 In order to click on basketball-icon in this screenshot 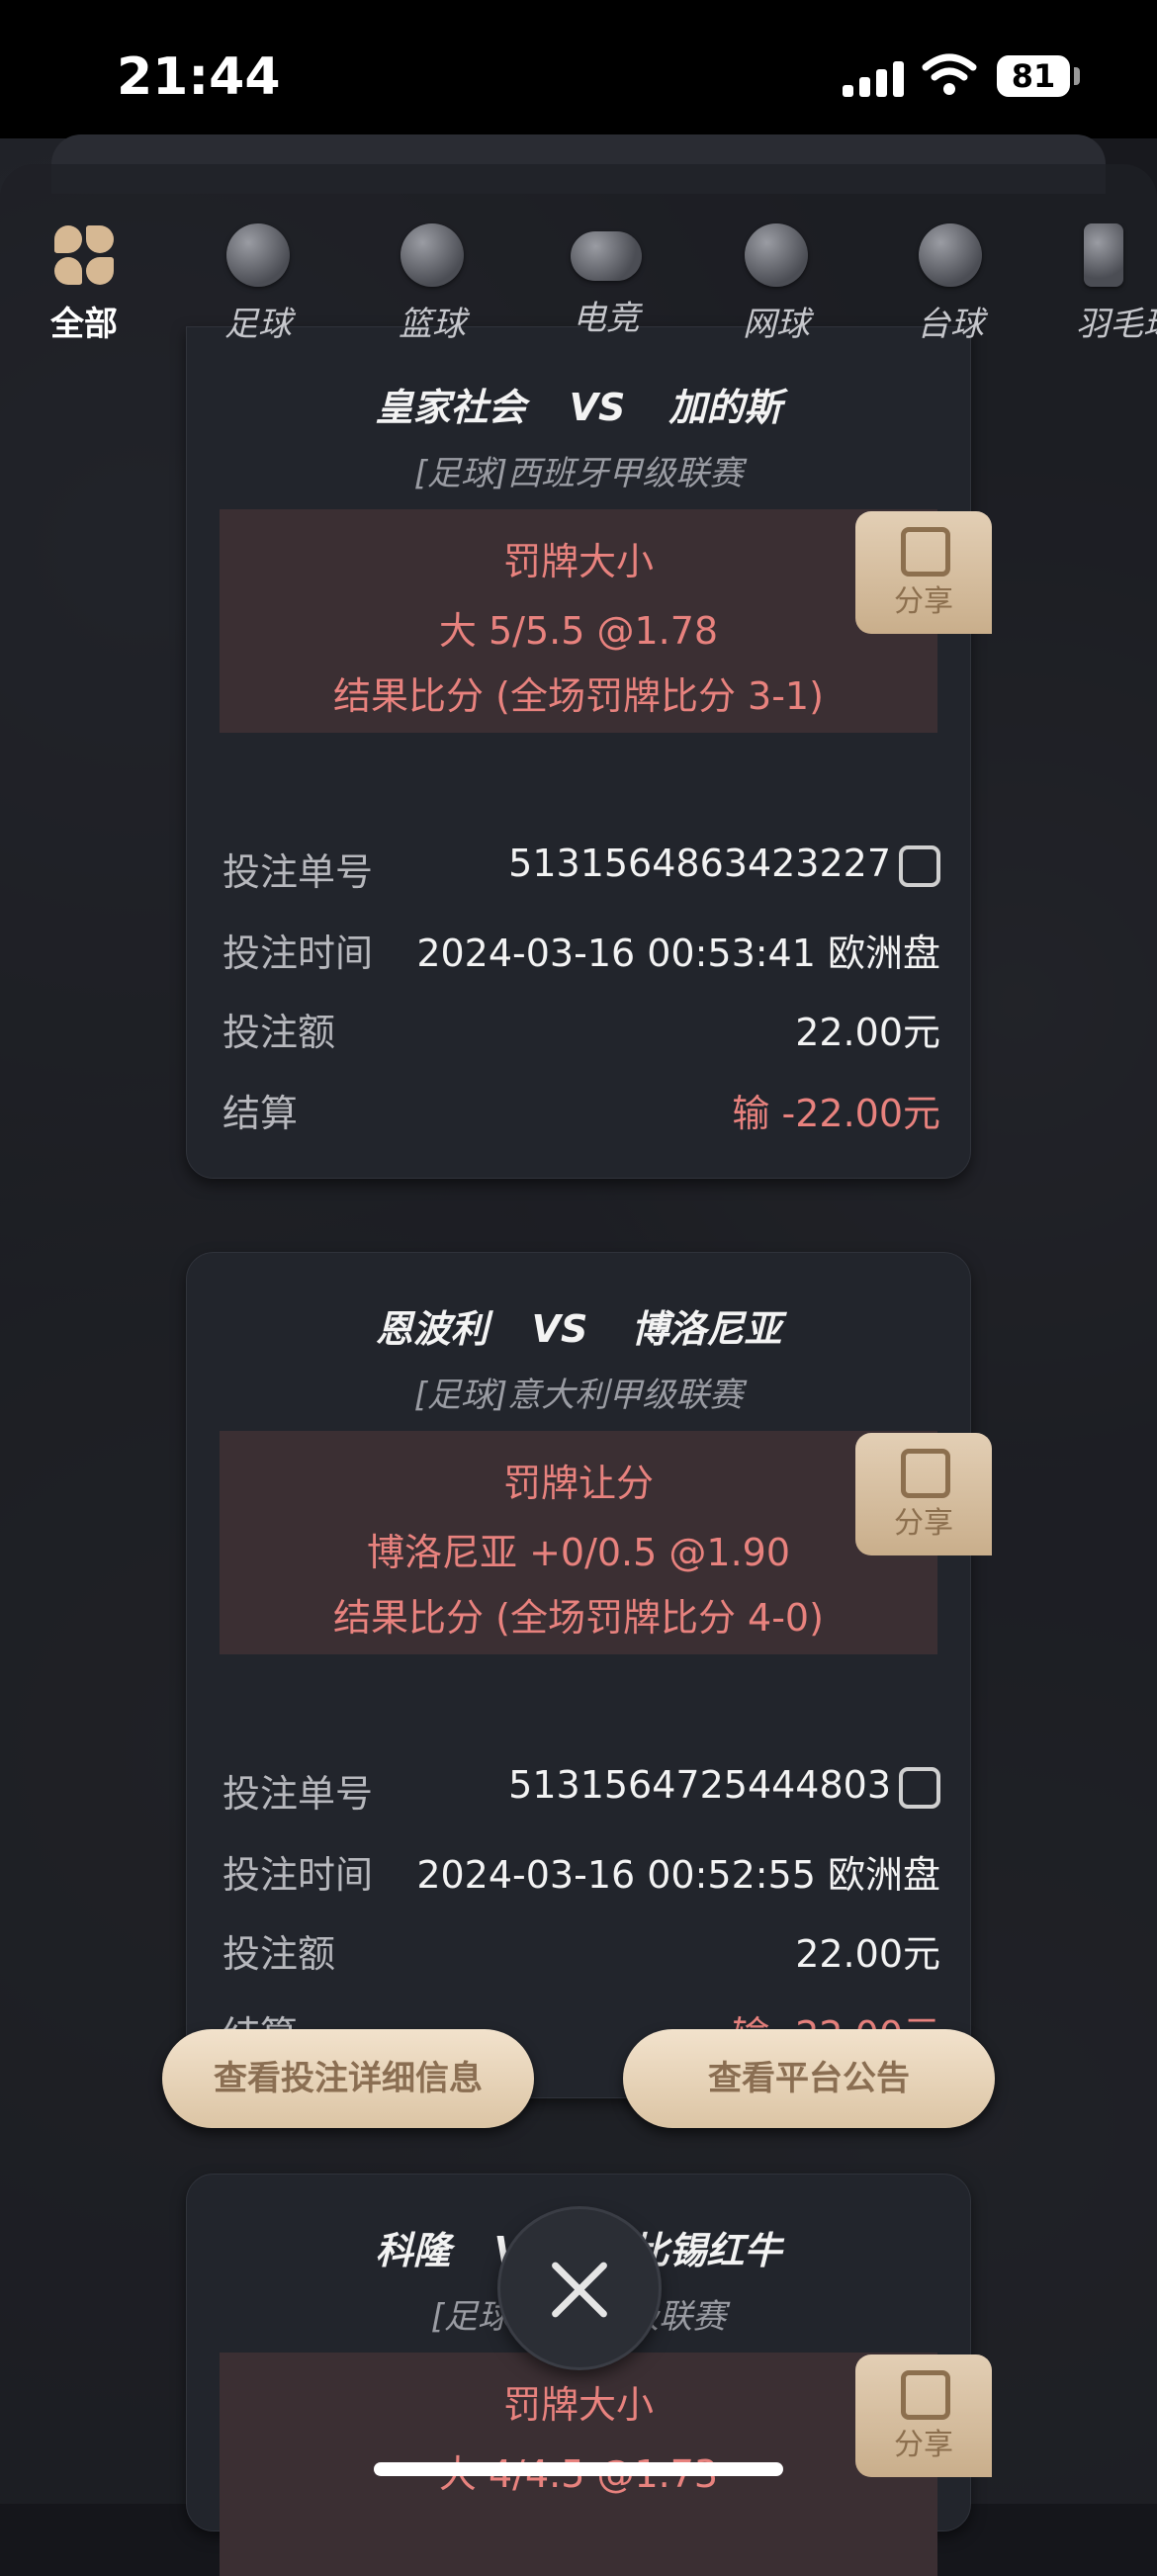, I will do `click(432, 255)`.